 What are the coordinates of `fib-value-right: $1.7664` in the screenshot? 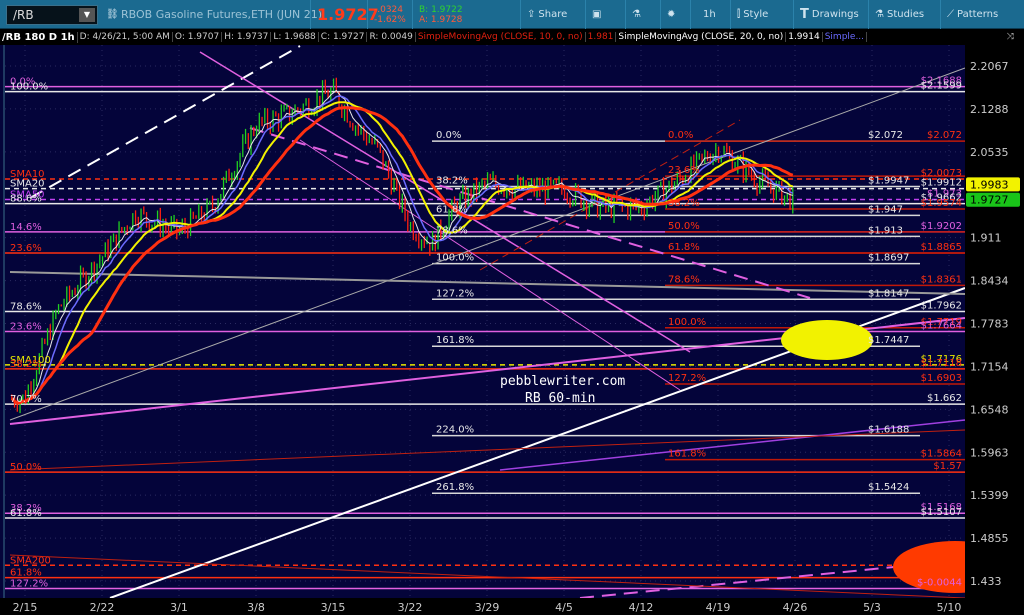 It's located at (941, 325).